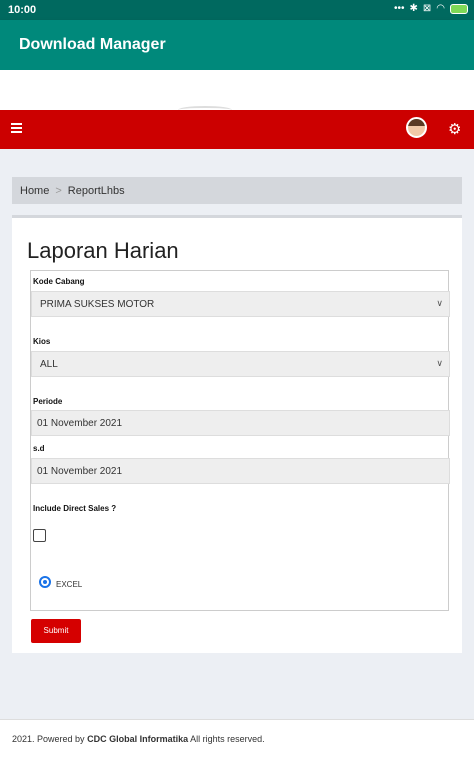 The width and height of the screenshot is (474, 758). What do you see at coordinates (103, 250) in the screenshot?
I see `page-title: Laporan Harian` at bounding box center [103, 250].